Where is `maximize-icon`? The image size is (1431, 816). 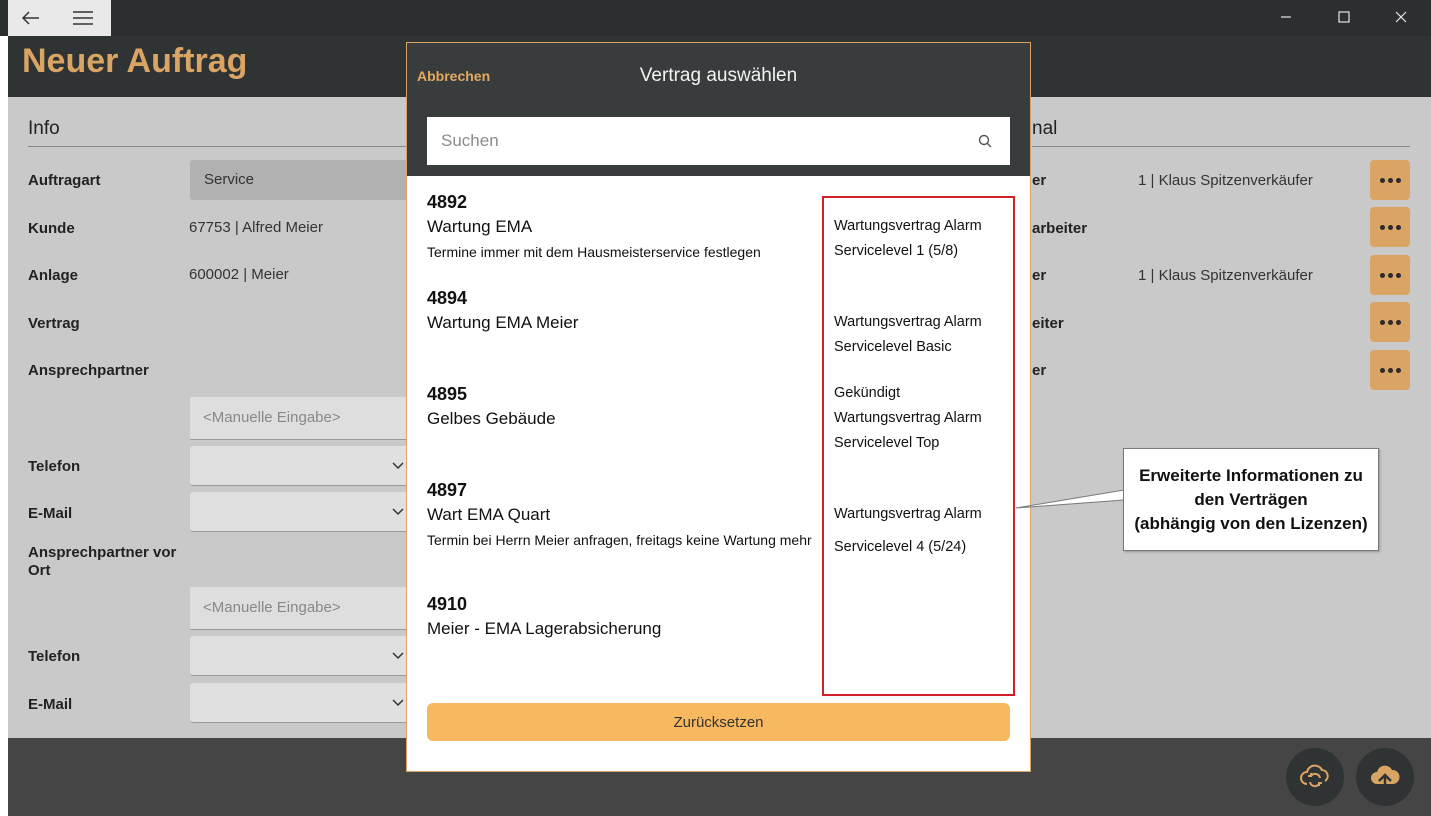
maximize-icon is located at coordinates (1344, 17).